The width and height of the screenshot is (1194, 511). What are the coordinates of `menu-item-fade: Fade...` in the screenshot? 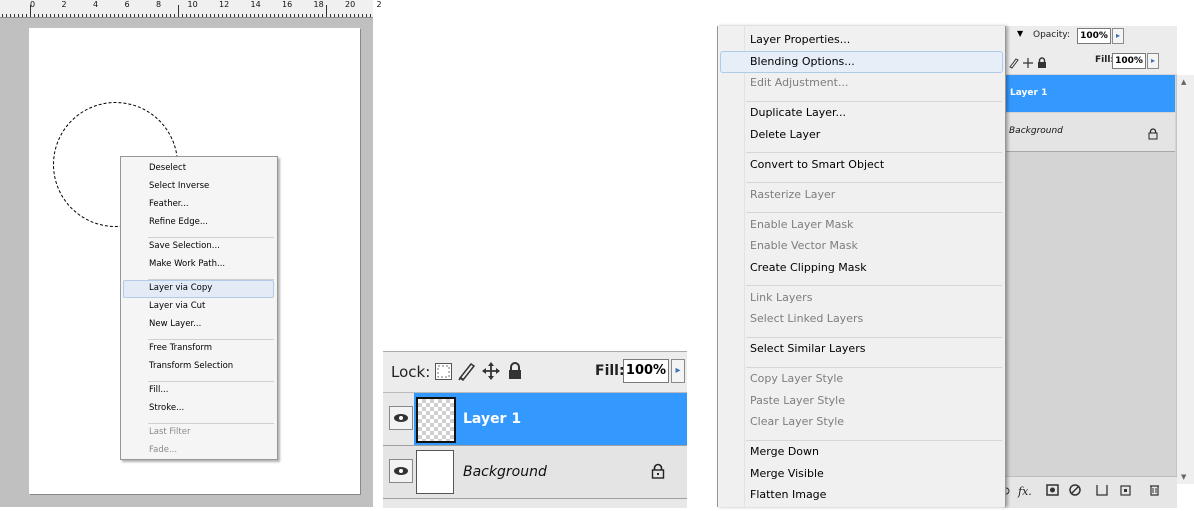 It's located at (163, 450).